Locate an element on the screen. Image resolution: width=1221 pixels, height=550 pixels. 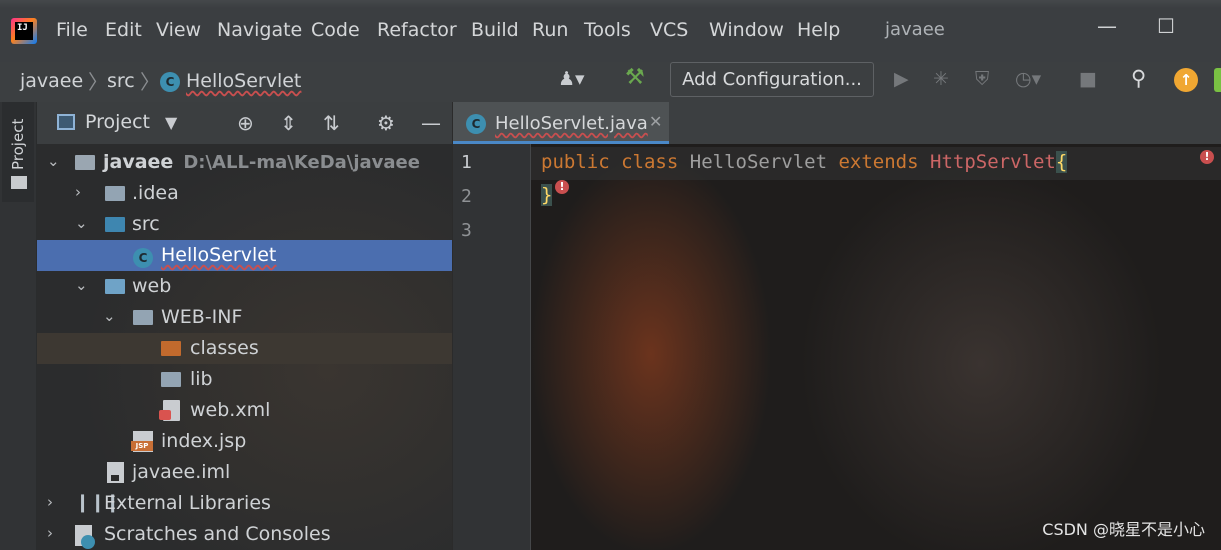
tree-item-lib: lib is located at coordinates (244, 379).